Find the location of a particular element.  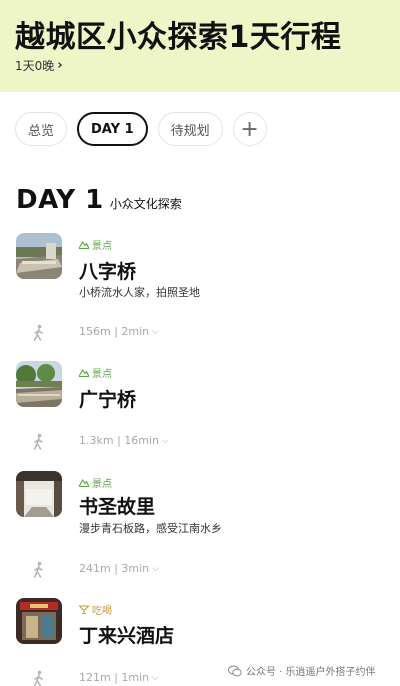

watermark: 公众号 · 乐逍遥户外搭子约伴 is located at coordinates (302, 670).